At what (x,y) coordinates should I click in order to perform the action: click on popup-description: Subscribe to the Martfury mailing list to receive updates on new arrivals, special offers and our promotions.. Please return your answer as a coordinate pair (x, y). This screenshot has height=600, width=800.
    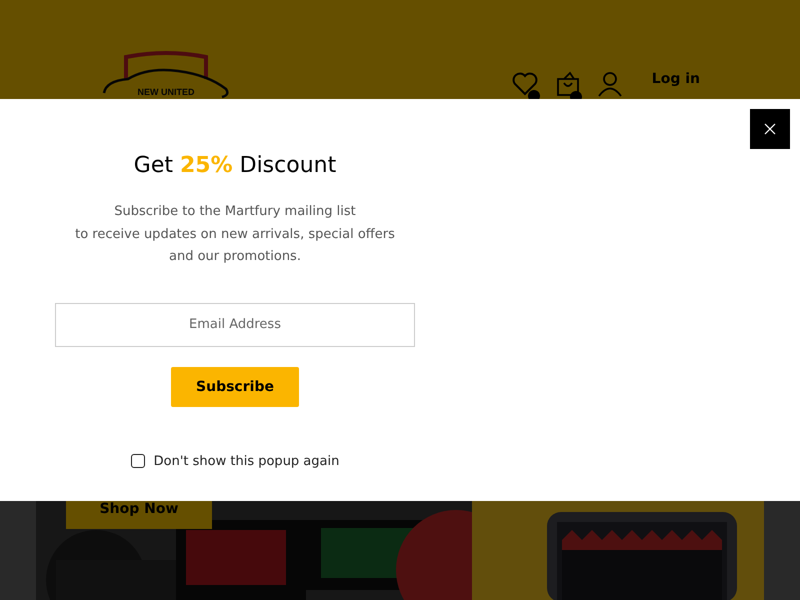
    Looking at the image, I should click on (235, 234).